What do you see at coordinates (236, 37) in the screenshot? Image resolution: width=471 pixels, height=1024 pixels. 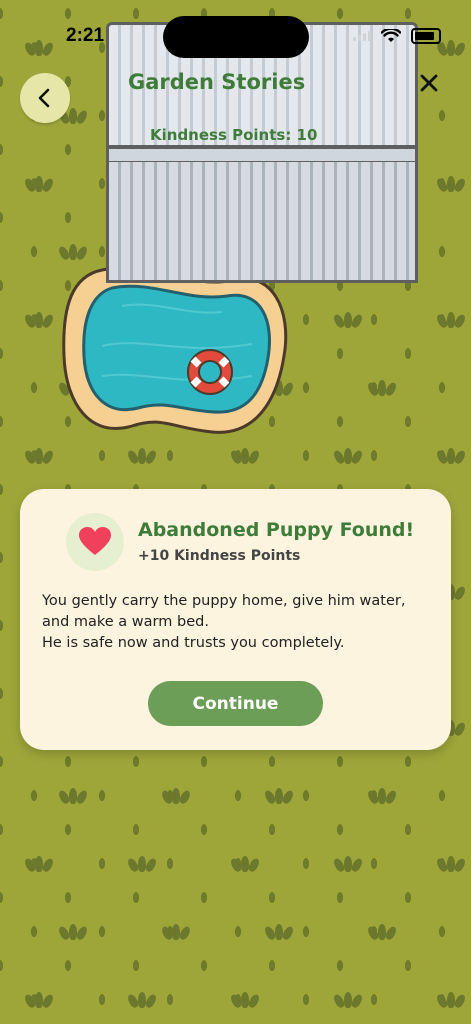 I see `dynamic-island` at bounding box center [236, 37].